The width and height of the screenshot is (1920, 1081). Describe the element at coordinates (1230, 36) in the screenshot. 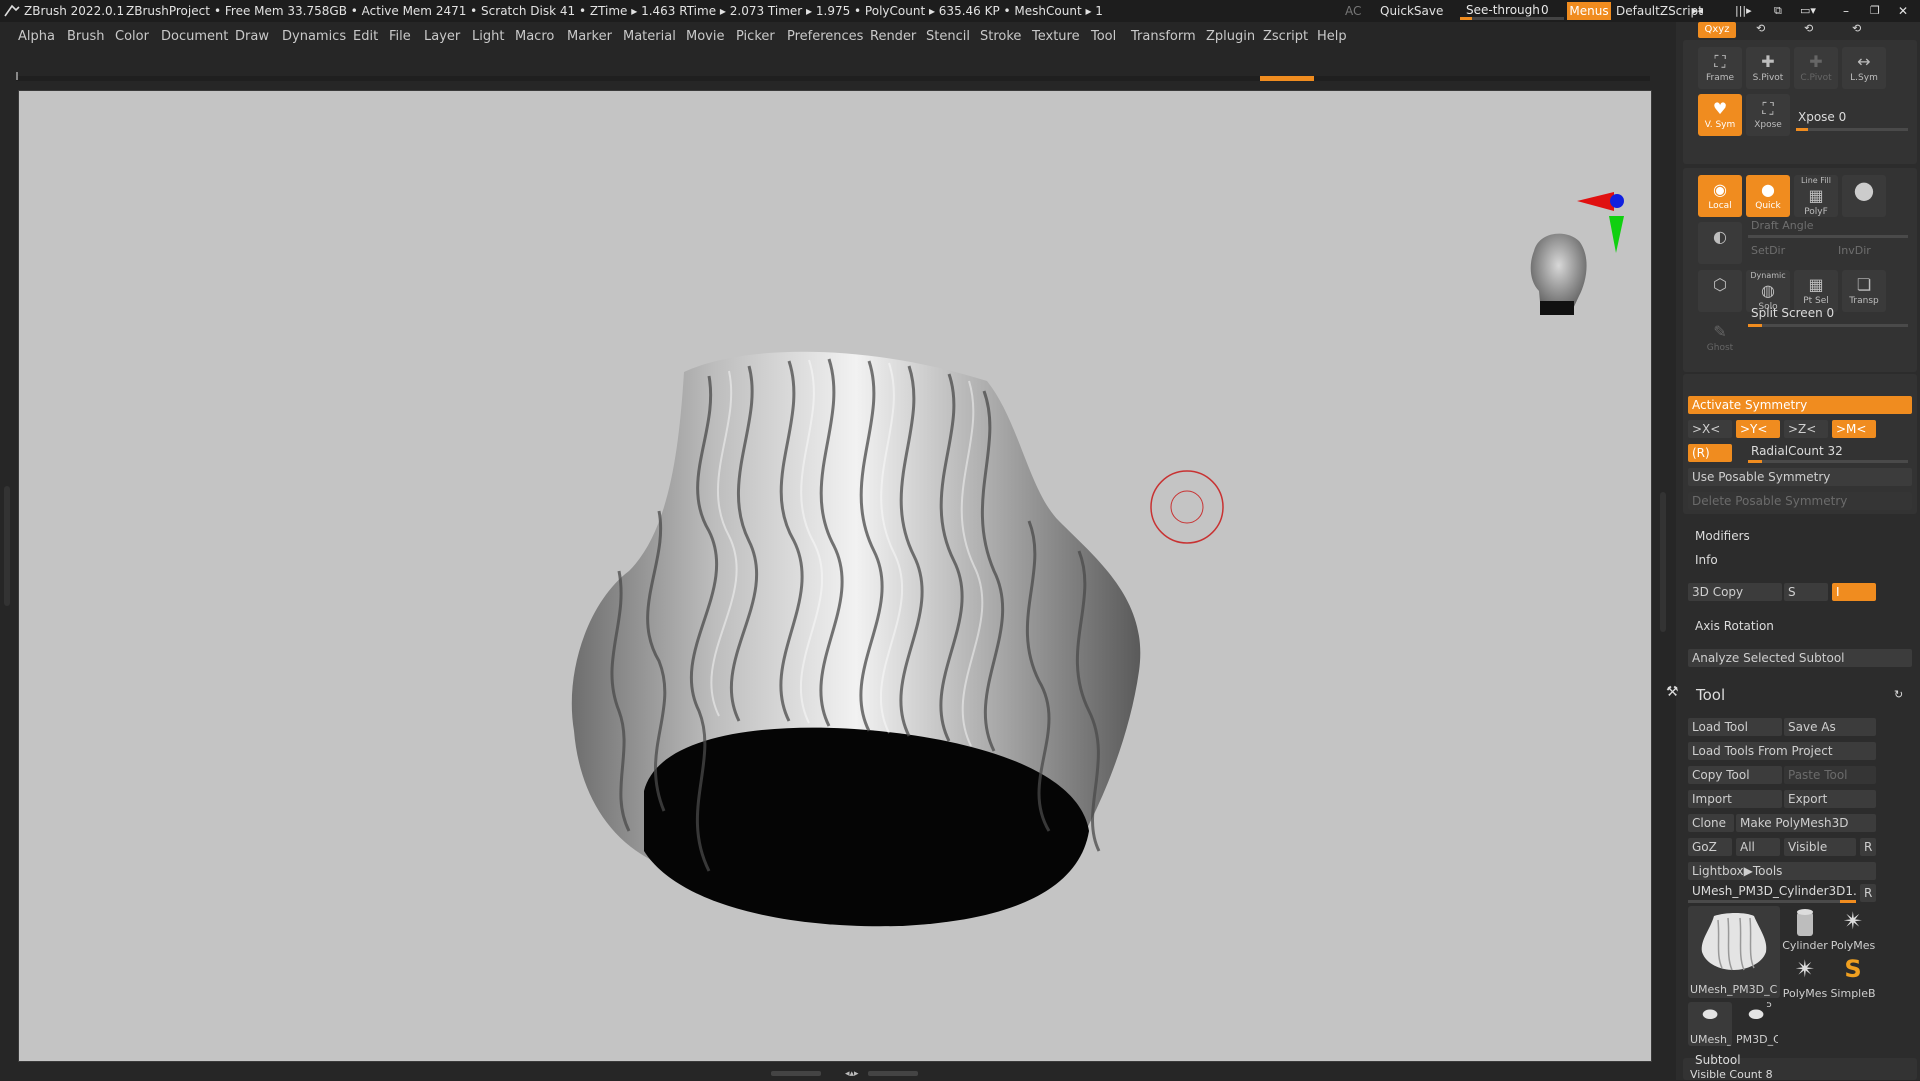

I see `menu-zplugin: Zplugin` at that location.